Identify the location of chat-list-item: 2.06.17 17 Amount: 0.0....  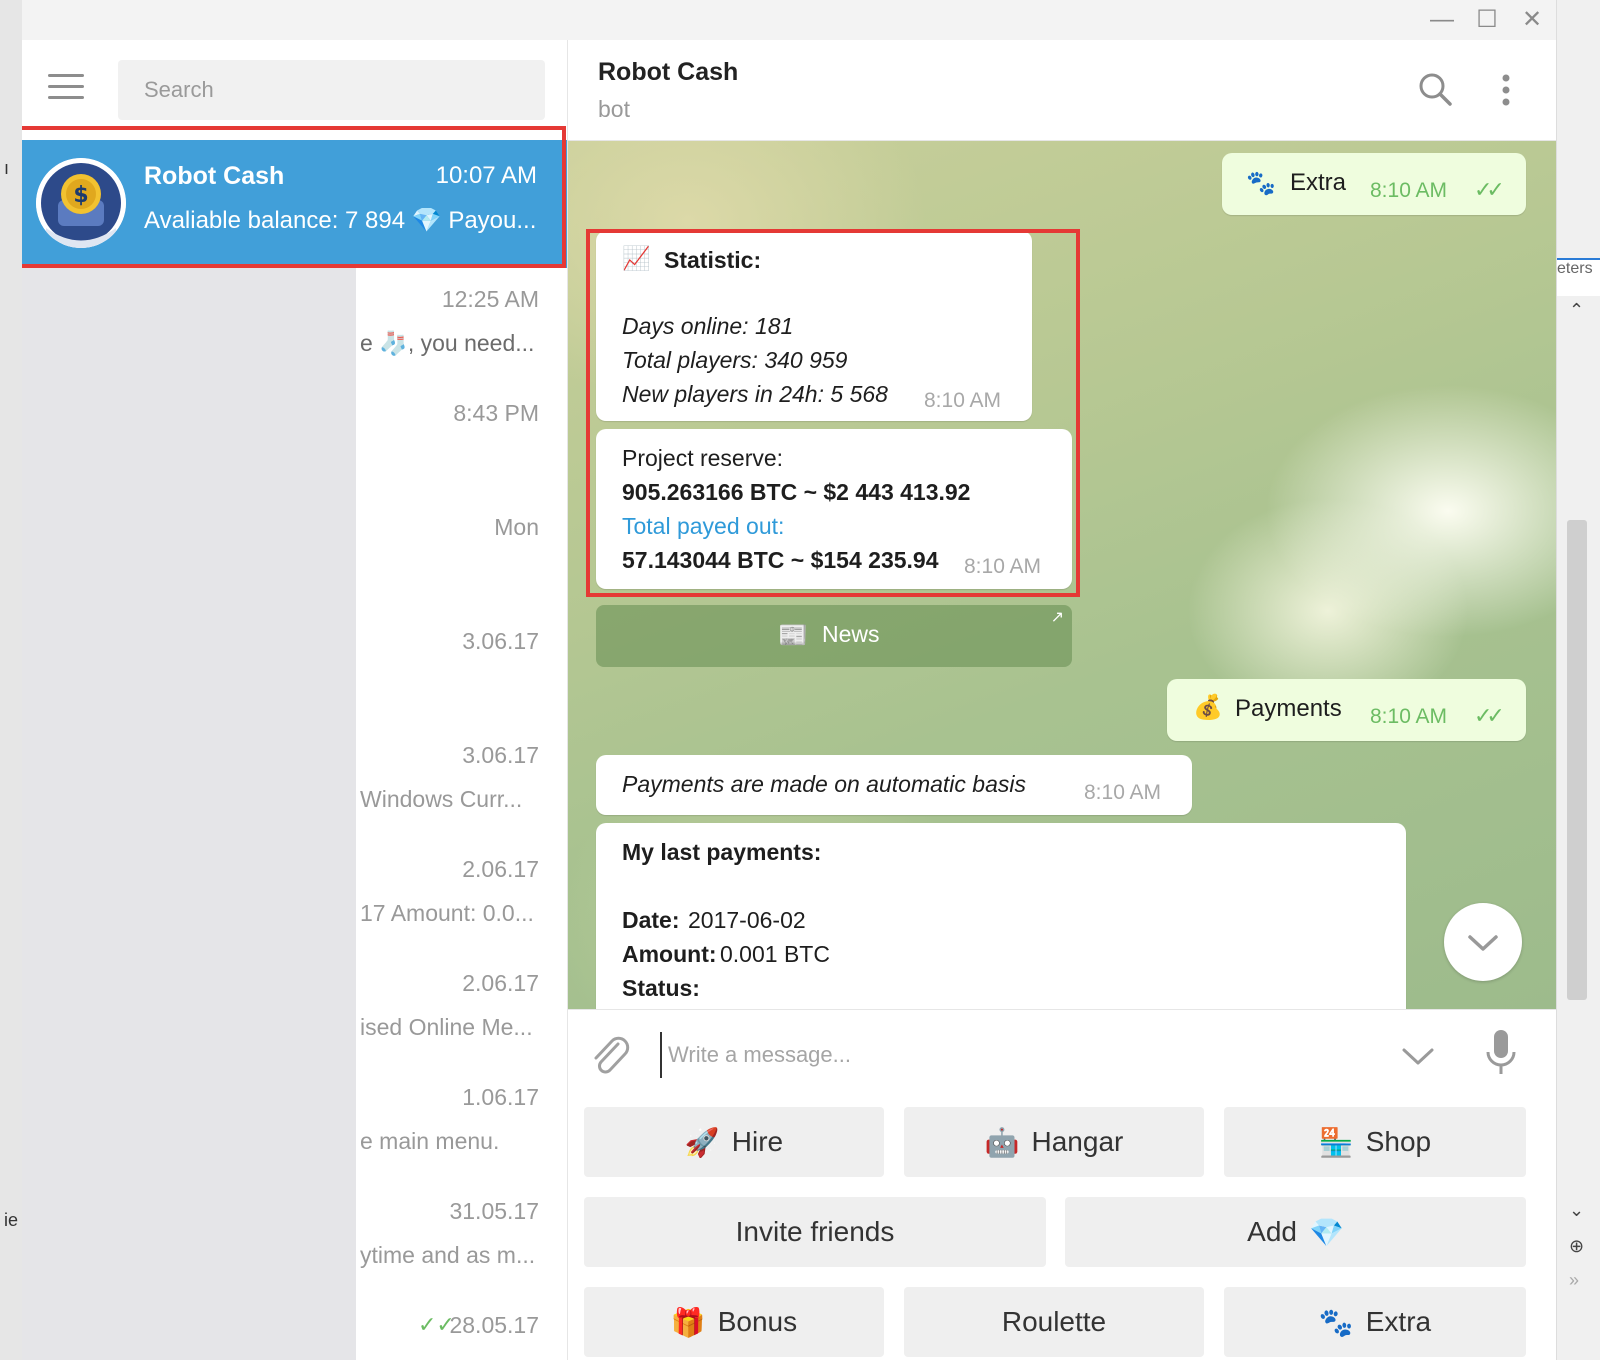
(461, 895).